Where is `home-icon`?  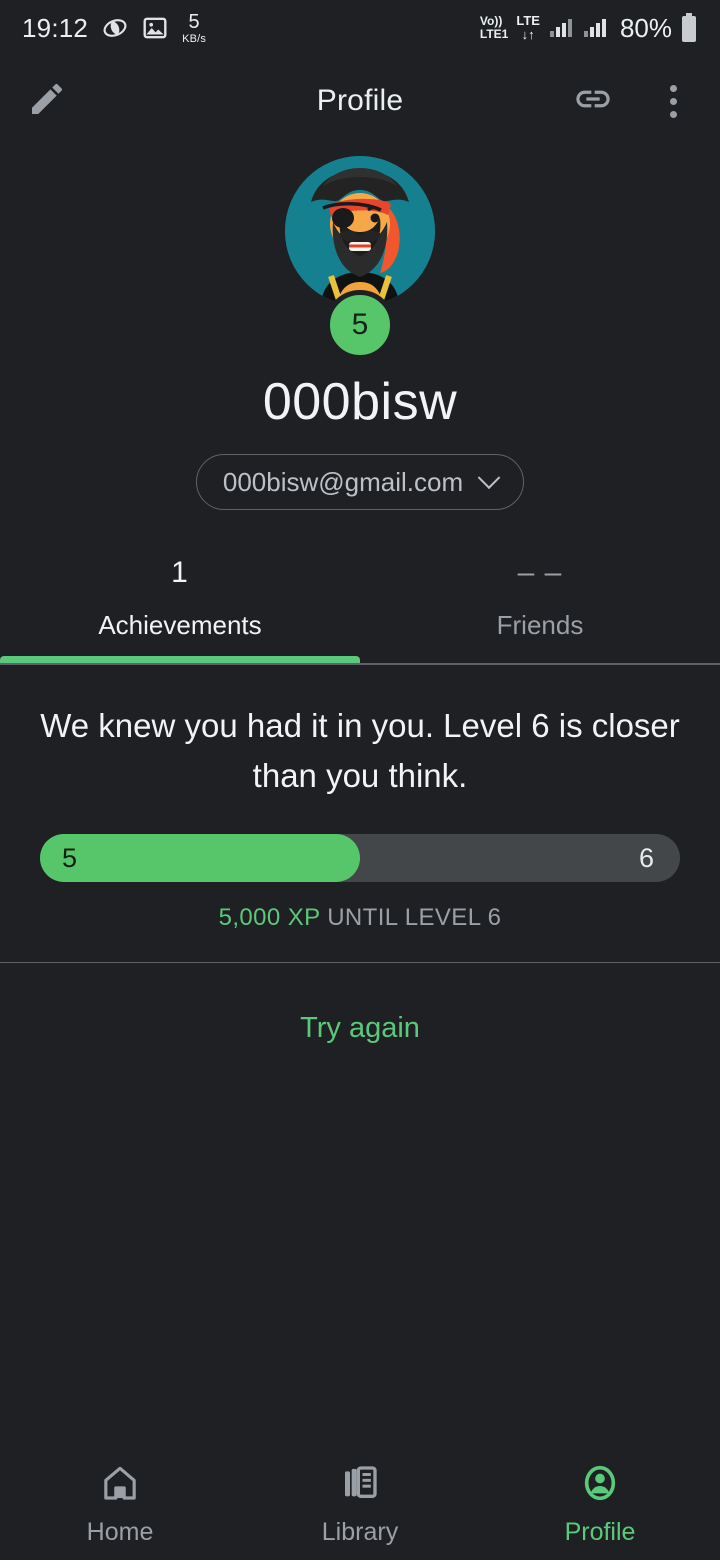
home-icon is located at coordinates (120, 1485).